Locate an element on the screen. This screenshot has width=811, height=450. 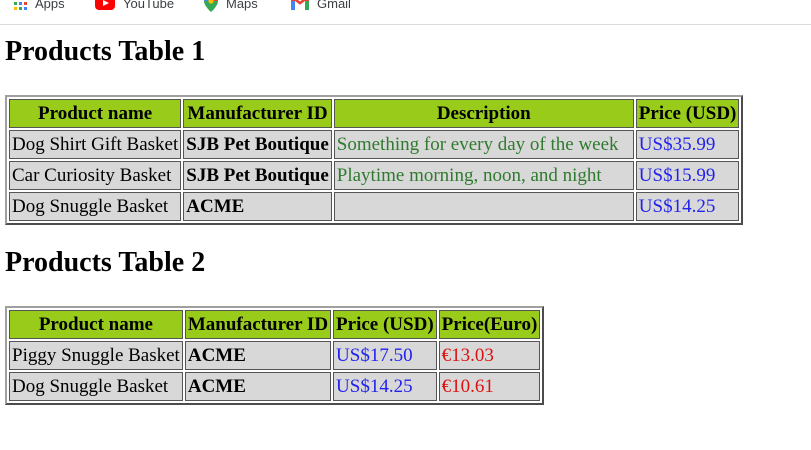
maps-icon is located at coordinates (211, 6).